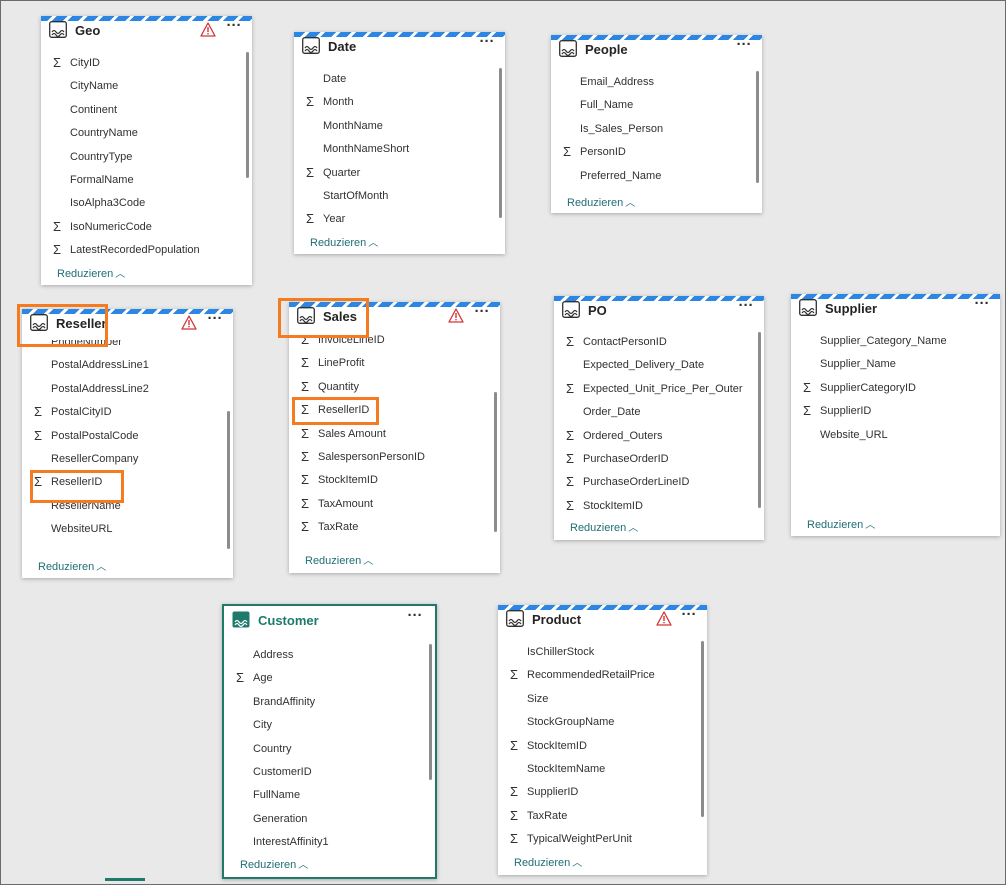 The height and width of the screenshot is (885, 1006). Describe the element at coordinates (122, 413) in the screenshot. I see `field-row: Σ PostalCityID` at that location.